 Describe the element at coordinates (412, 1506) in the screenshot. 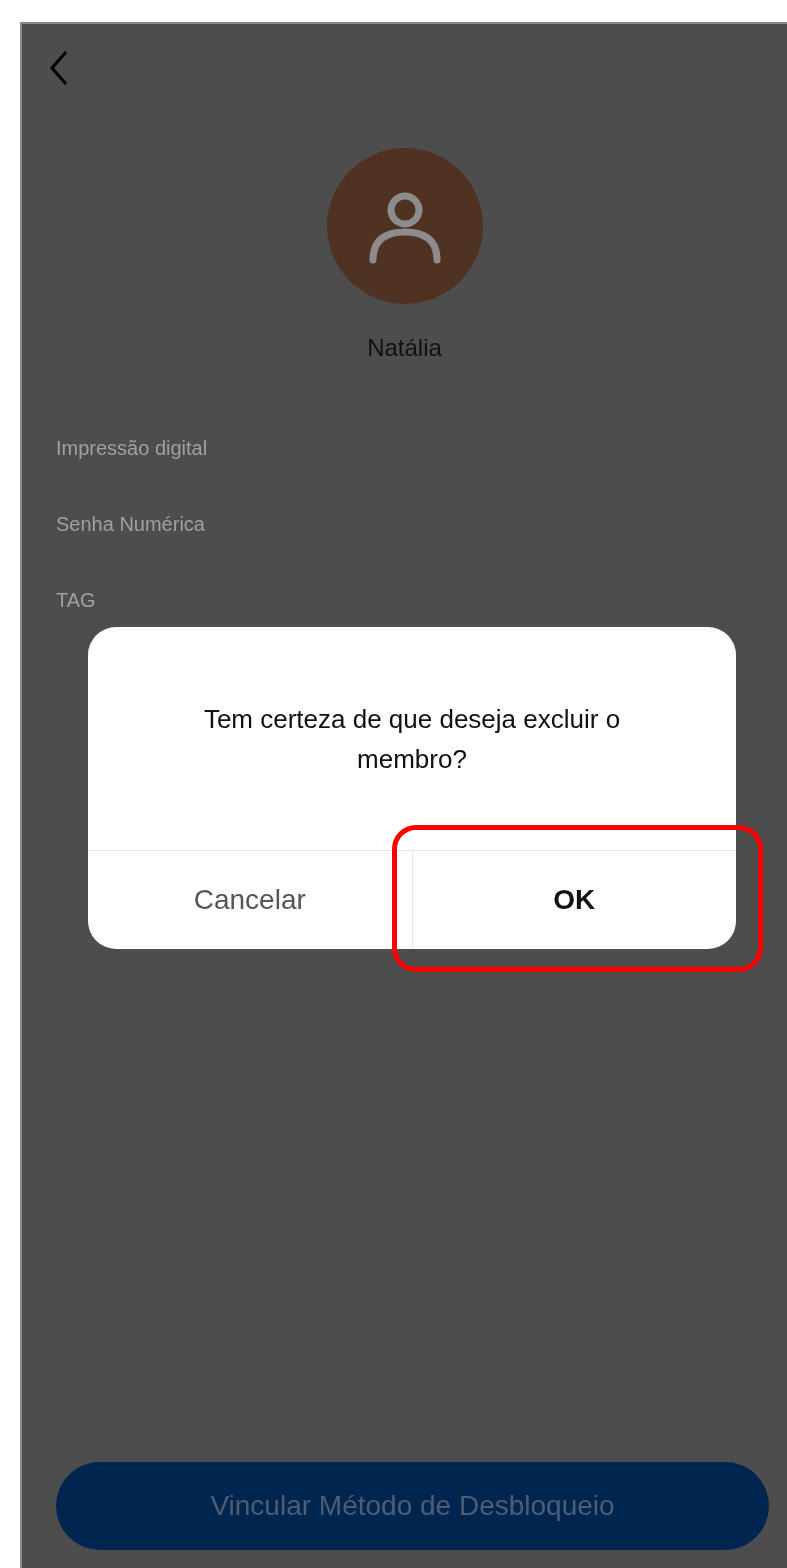

I see `link-unlock-method-button: Vincular Método de Desbloqueio` at that location.